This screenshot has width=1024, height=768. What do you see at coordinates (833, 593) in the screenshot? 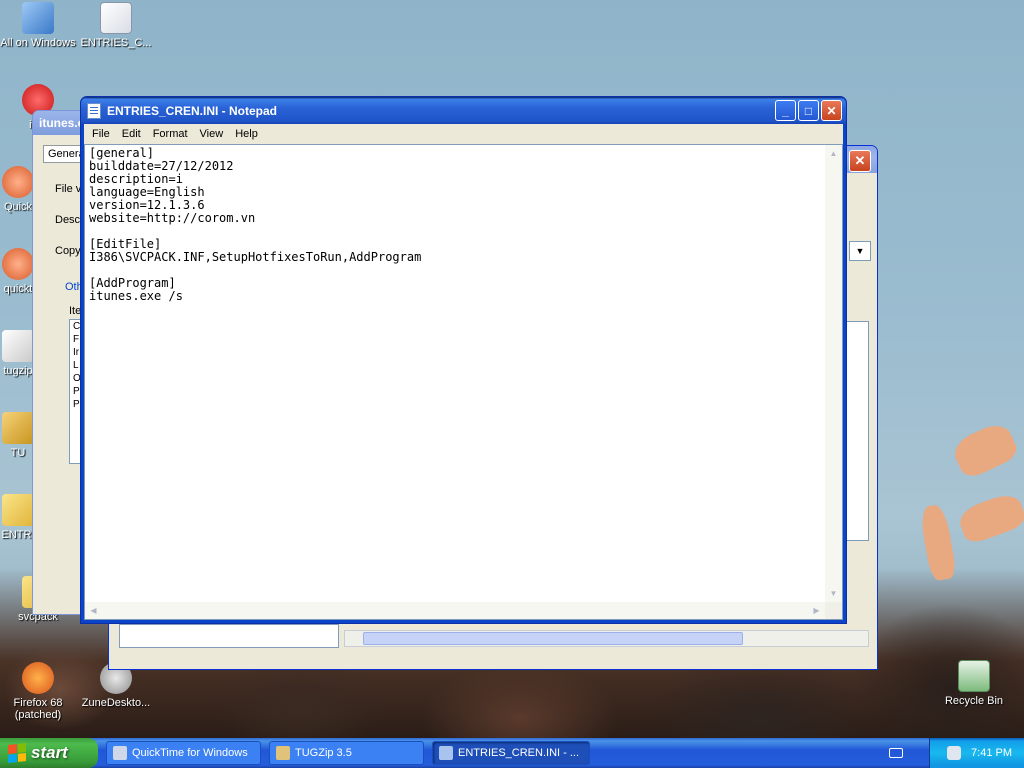
I see `scroll-down-icon: ▼` at bounding box center [833, 593].